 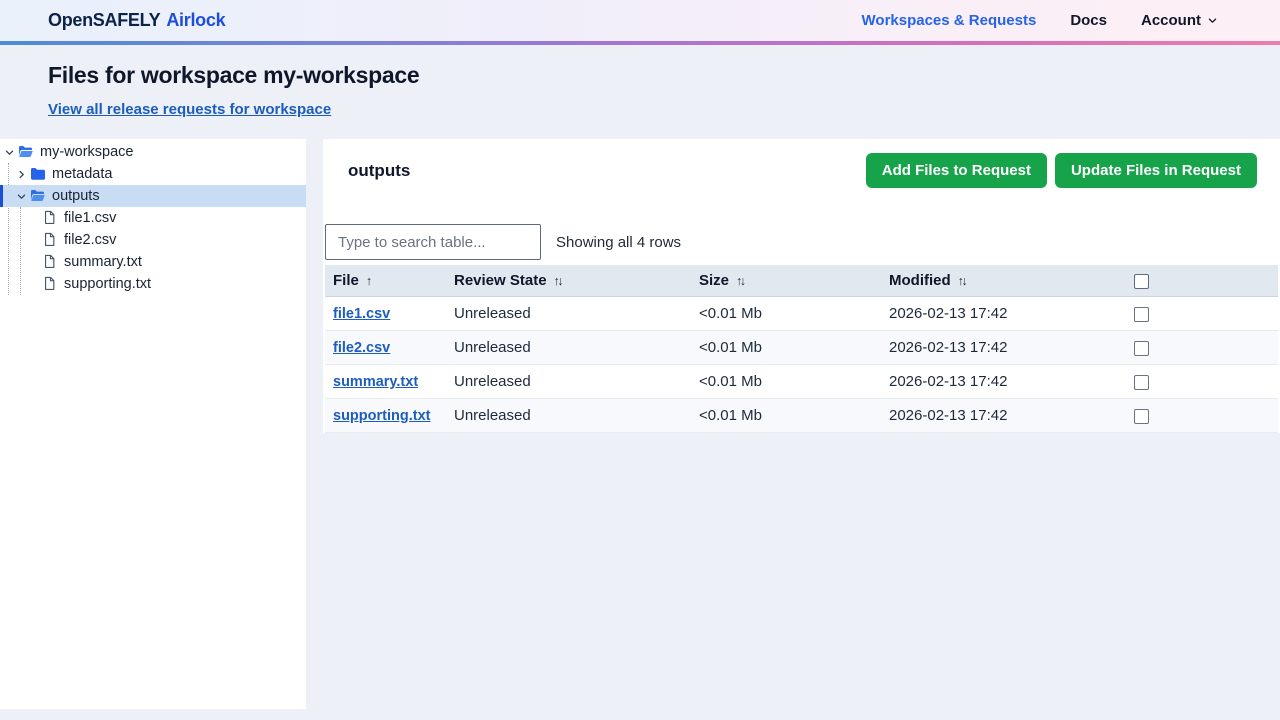 I want to click on table-toolbar: Showing all 4 rows, so click(x=801, y=242).